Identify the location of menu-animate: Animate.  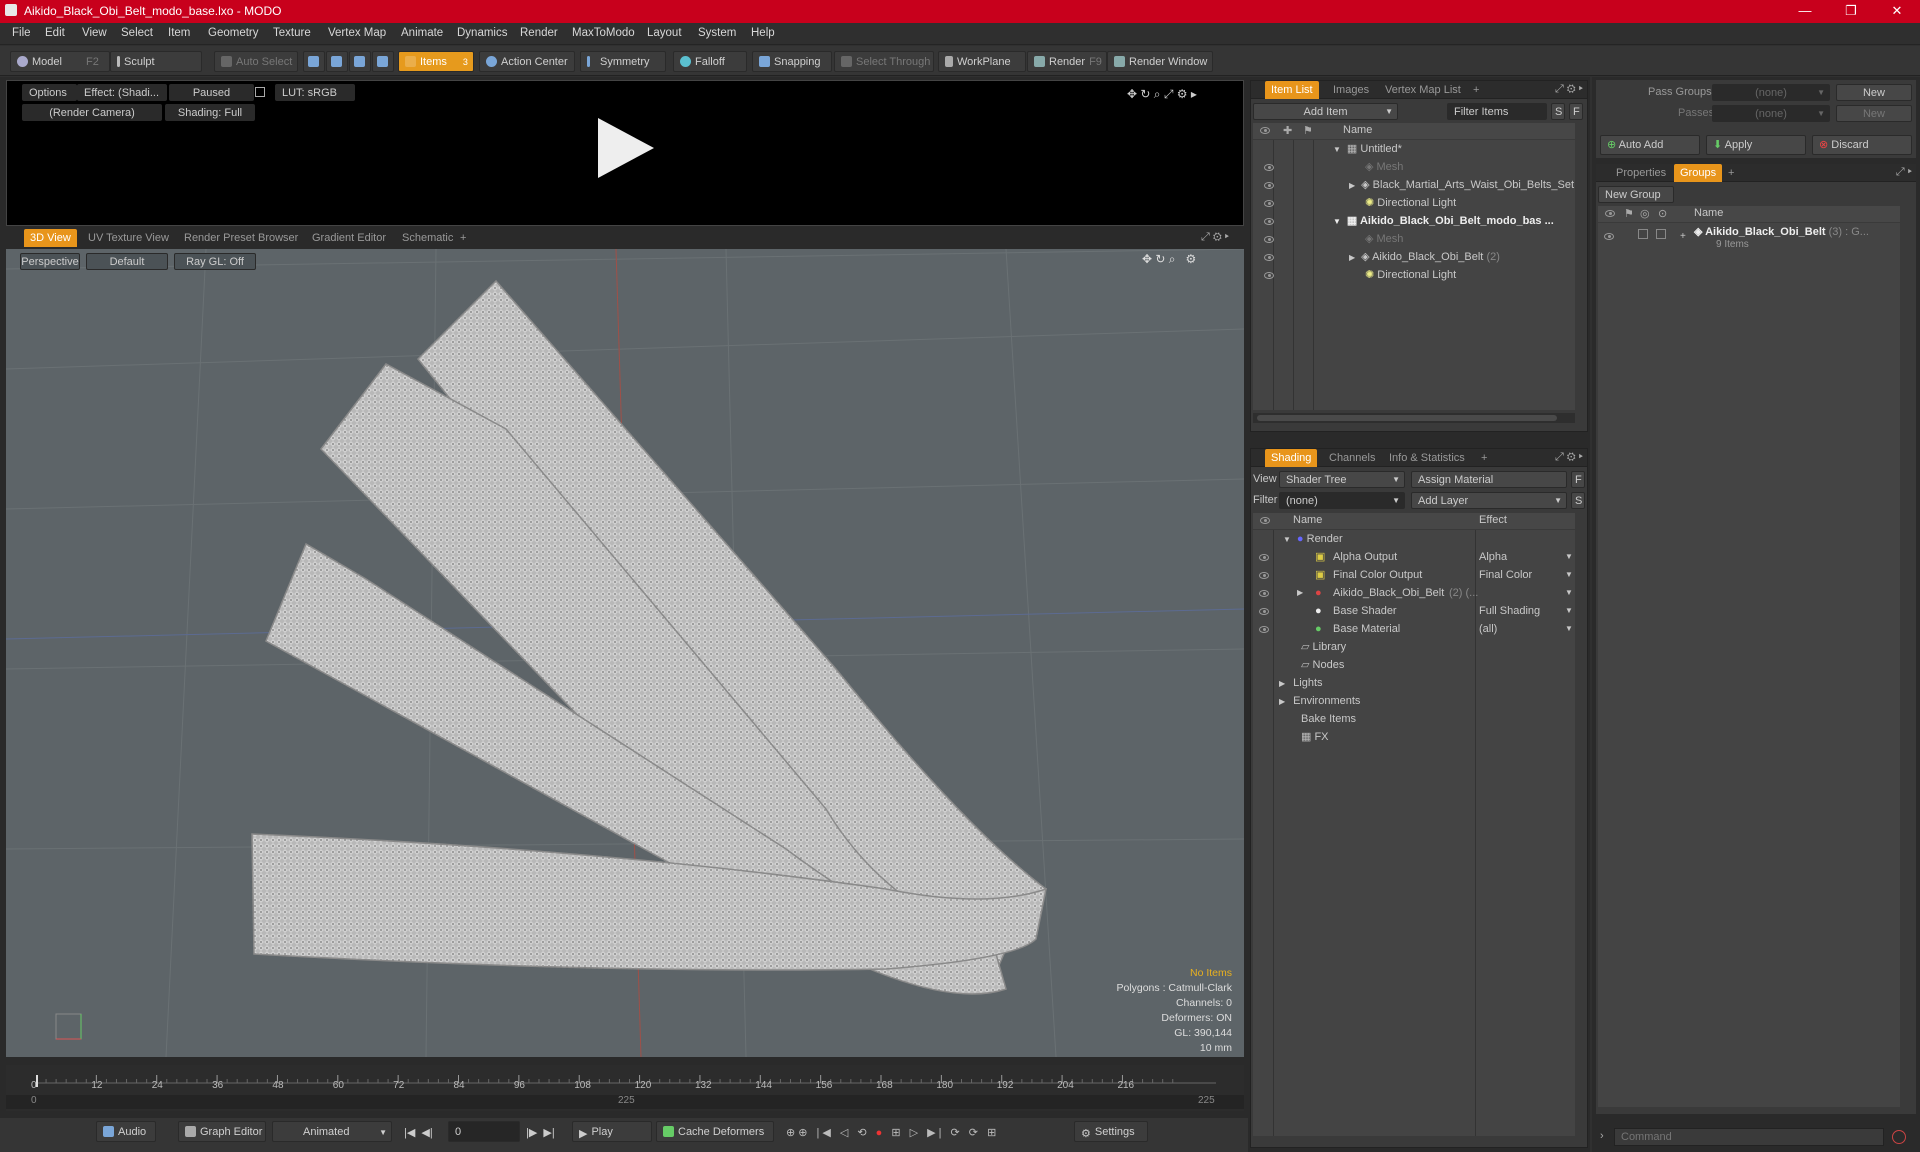
(422, 33).